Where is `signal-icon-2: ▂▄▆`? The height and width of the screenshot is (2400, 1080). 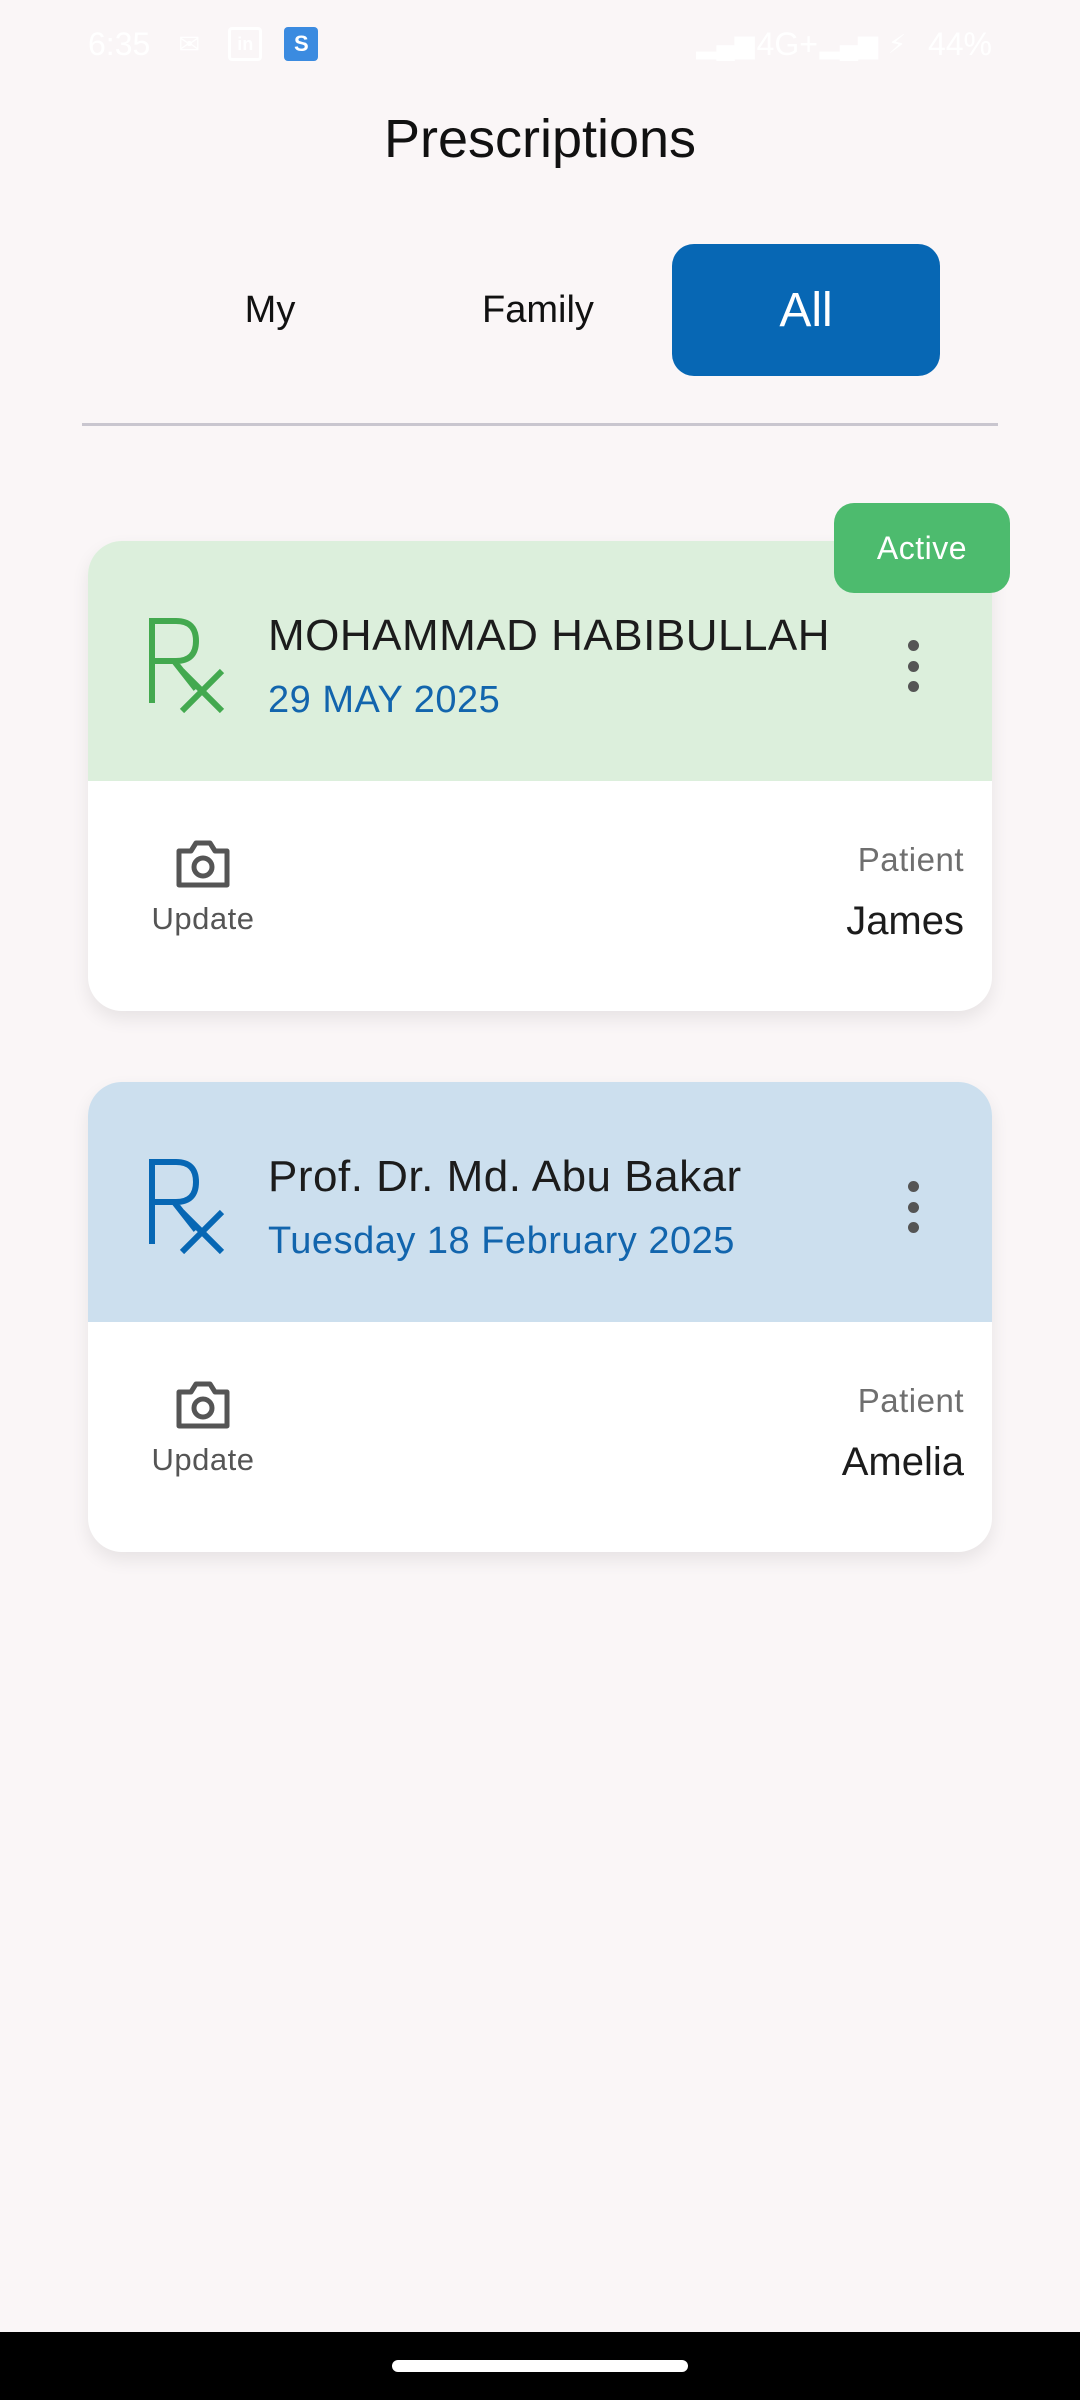
signal-icon-2: ▂▄▆ is located at coordinates (849, 43).